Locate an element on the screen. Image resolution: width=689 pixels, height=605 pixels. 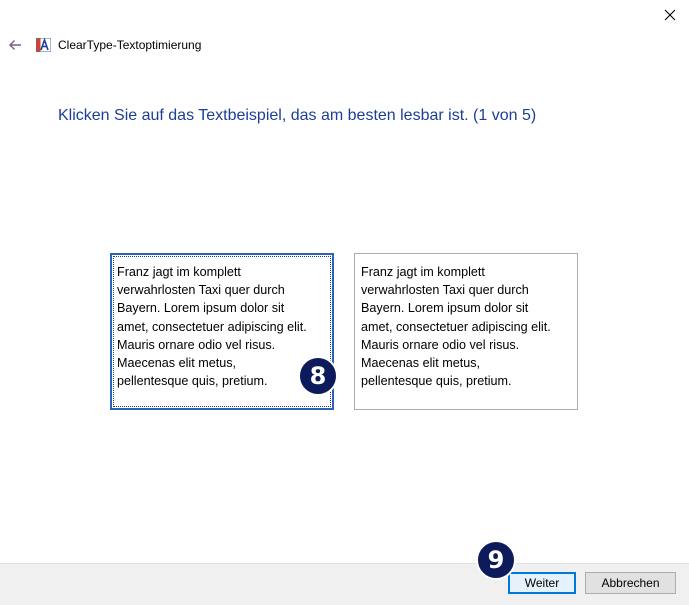
step-badge-8: 8 is located at coordinates (318, 376).